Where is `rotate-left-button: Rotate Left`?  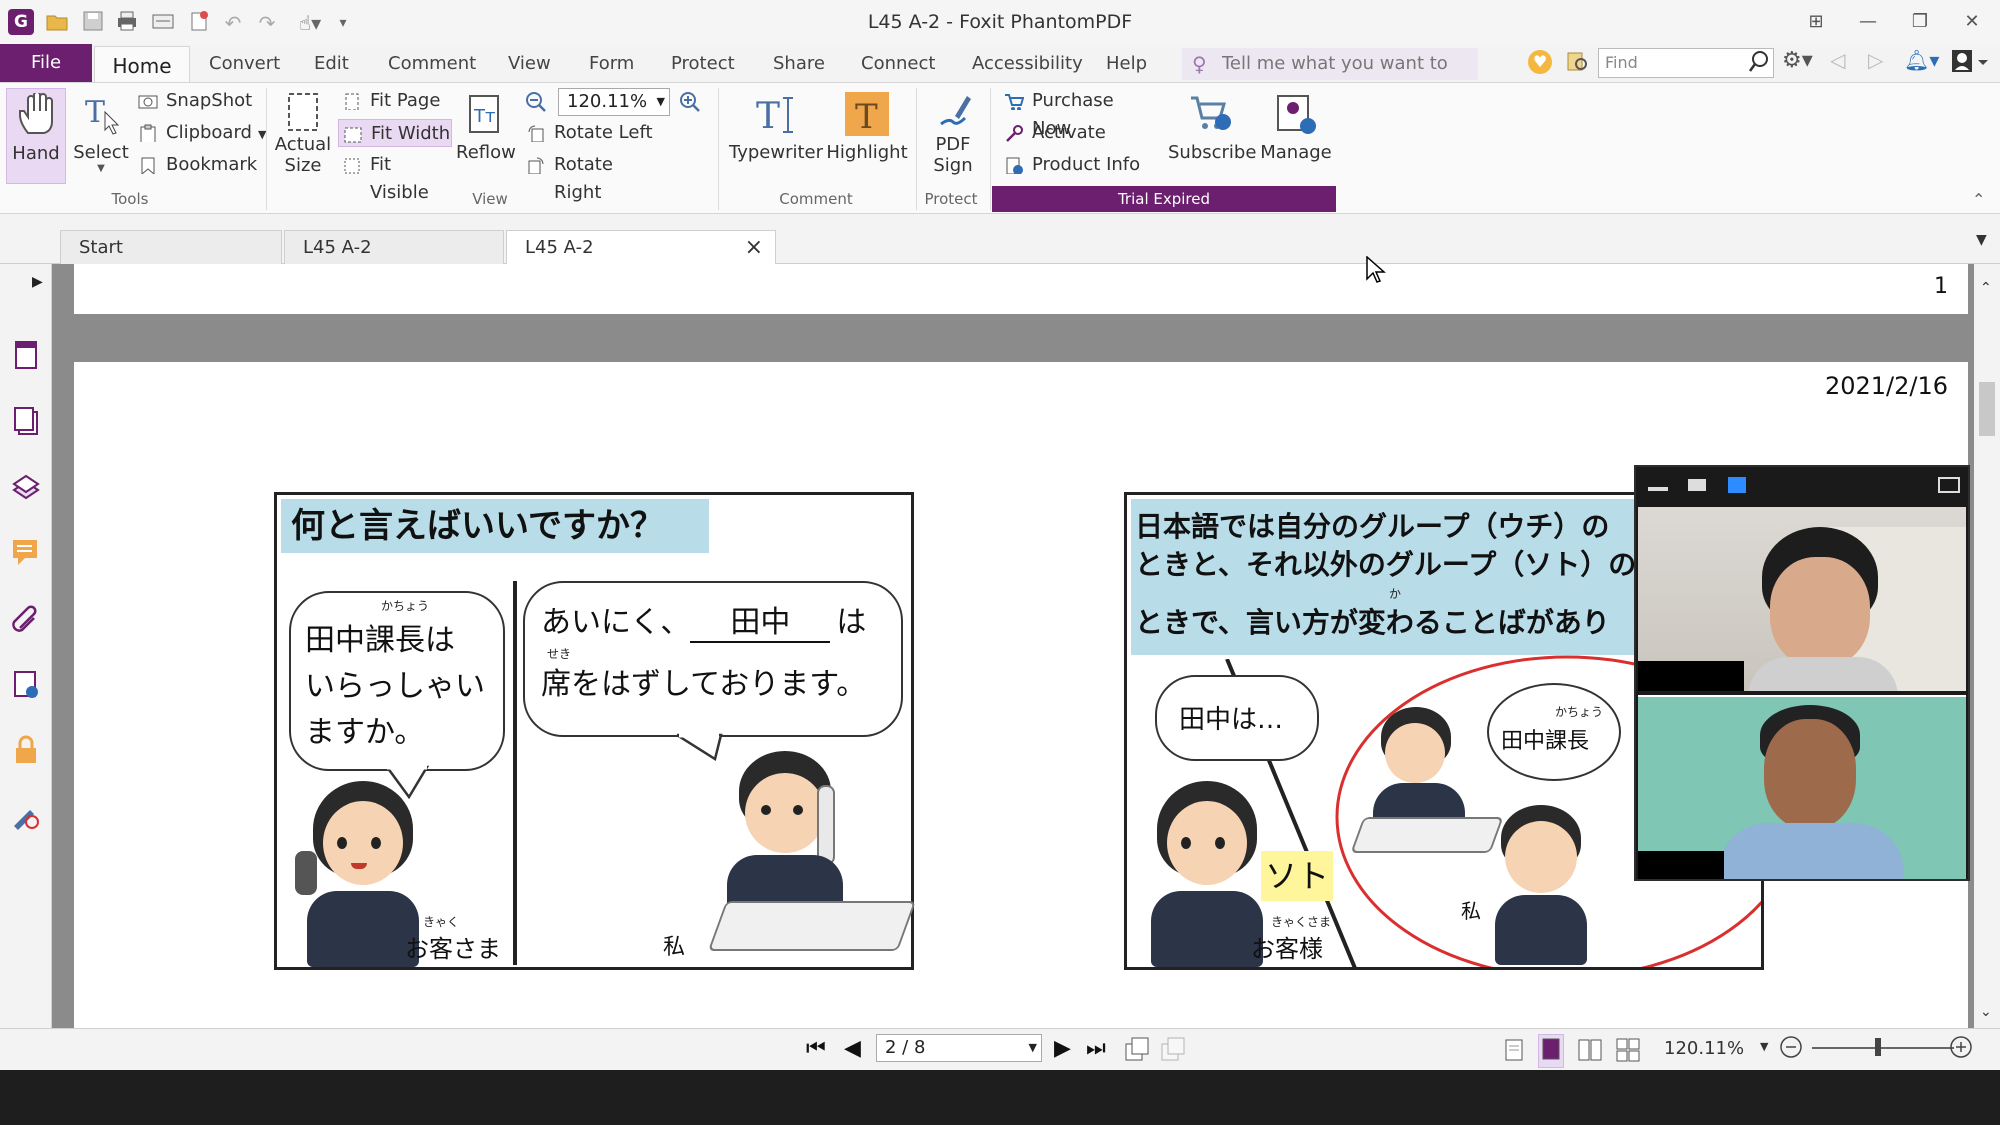 rotate-left-button: Rotate Left is located at coordinates (592, 133).